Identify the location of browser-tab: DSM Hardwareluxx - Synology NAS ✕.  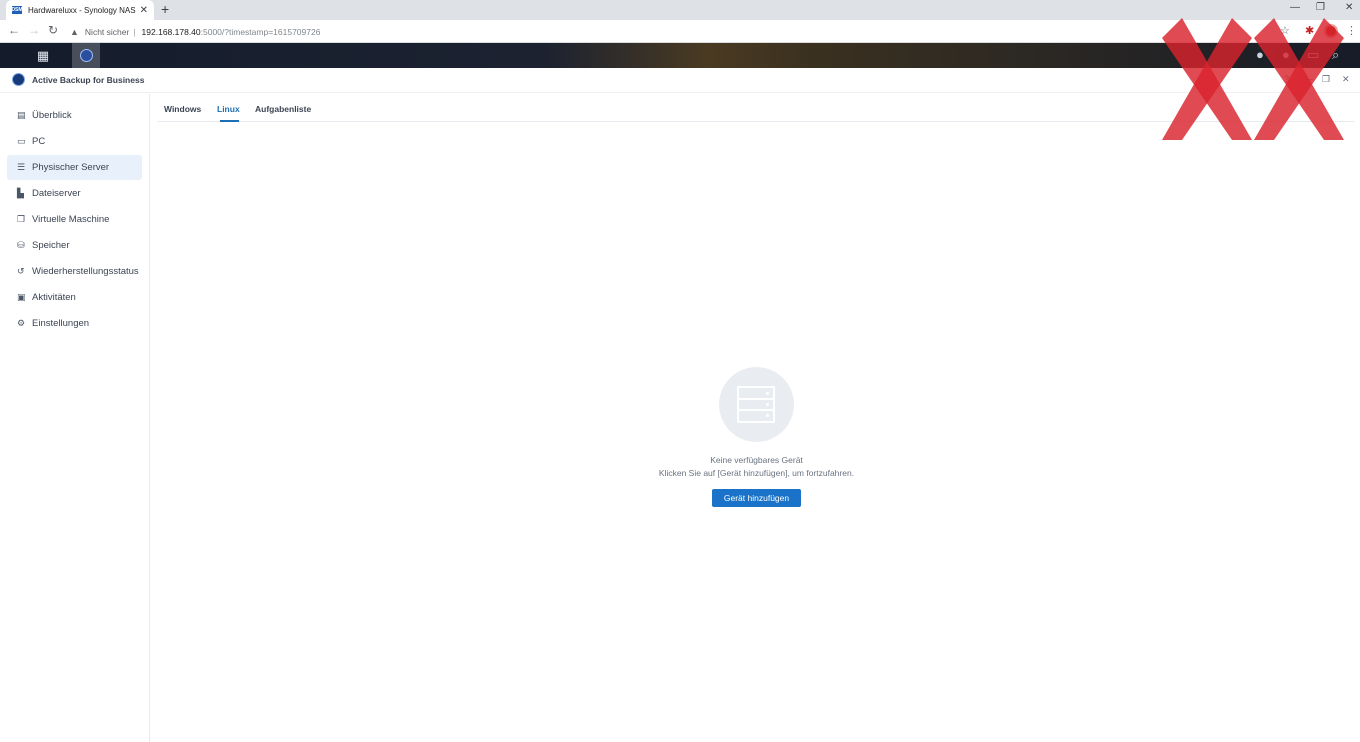
(80, 10).